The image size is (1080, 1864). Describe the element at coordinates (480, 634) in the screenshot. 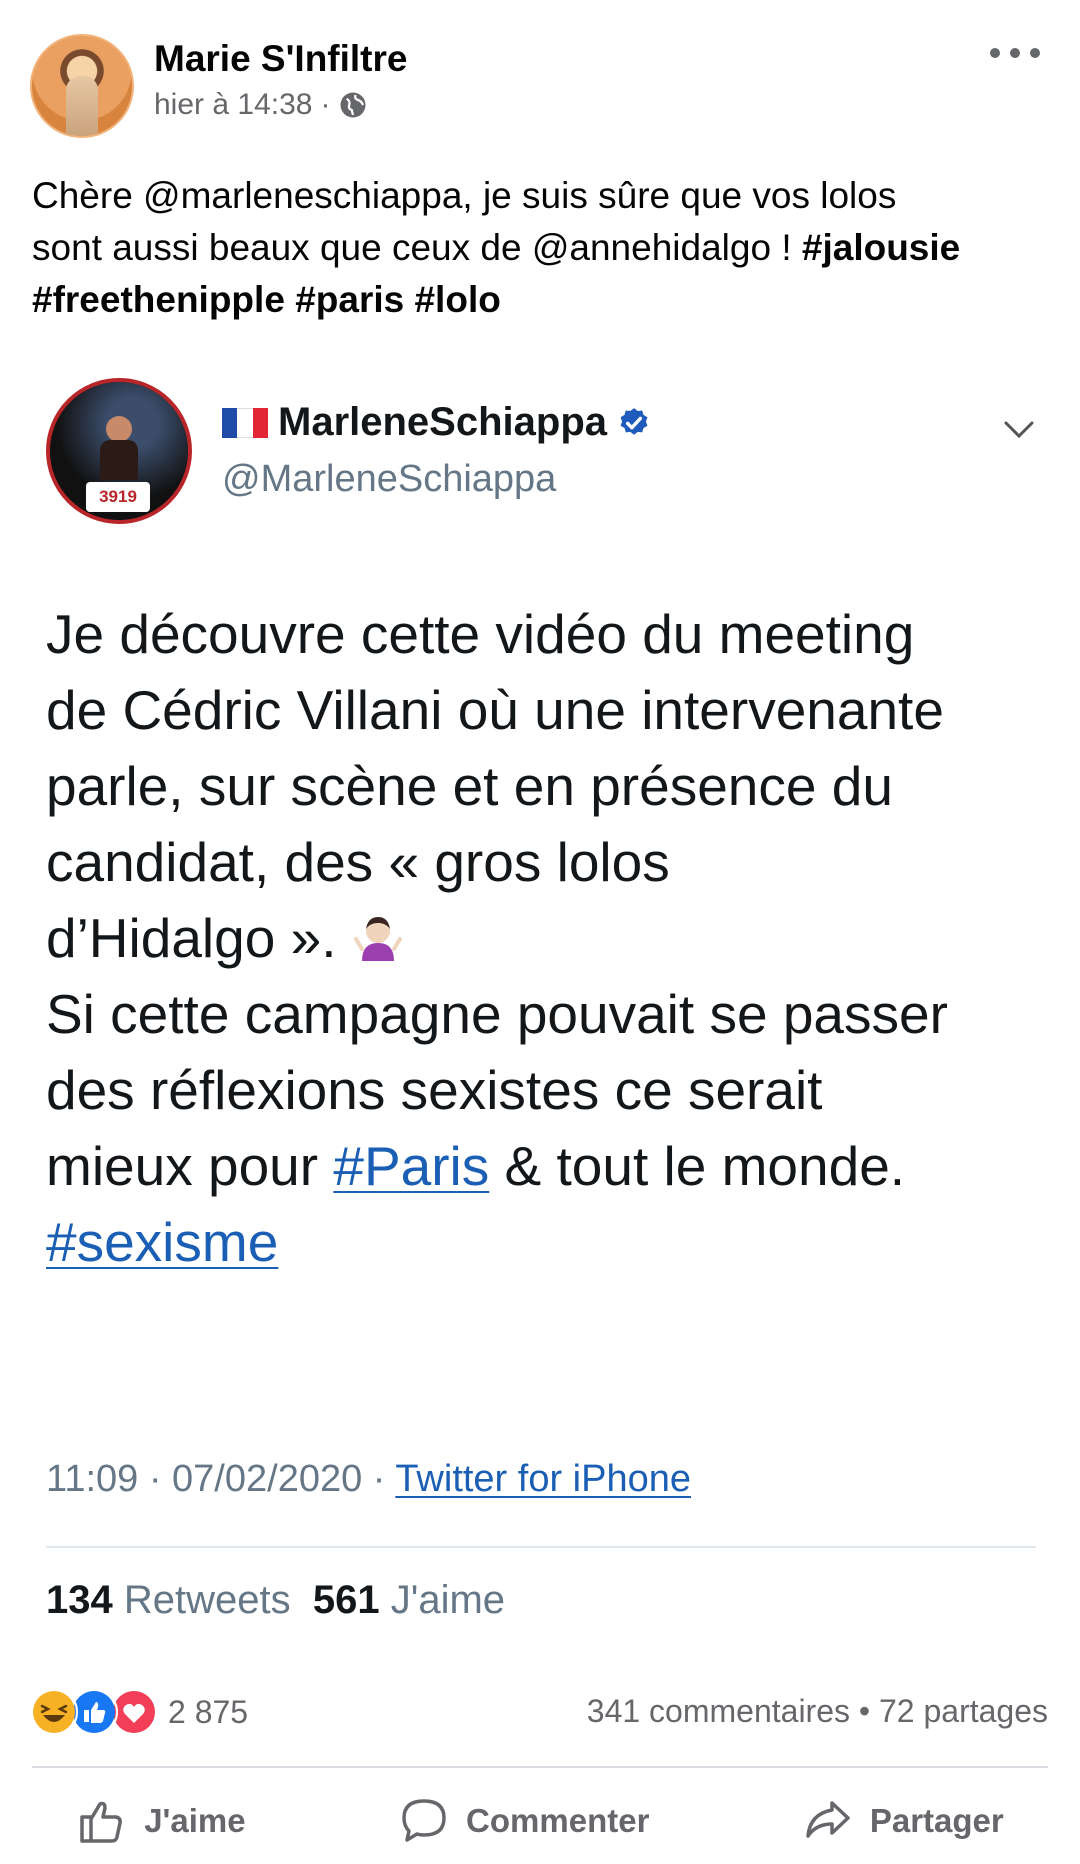

I see `tweet-line: Je découvre cette vidéo du meeting` at that location.